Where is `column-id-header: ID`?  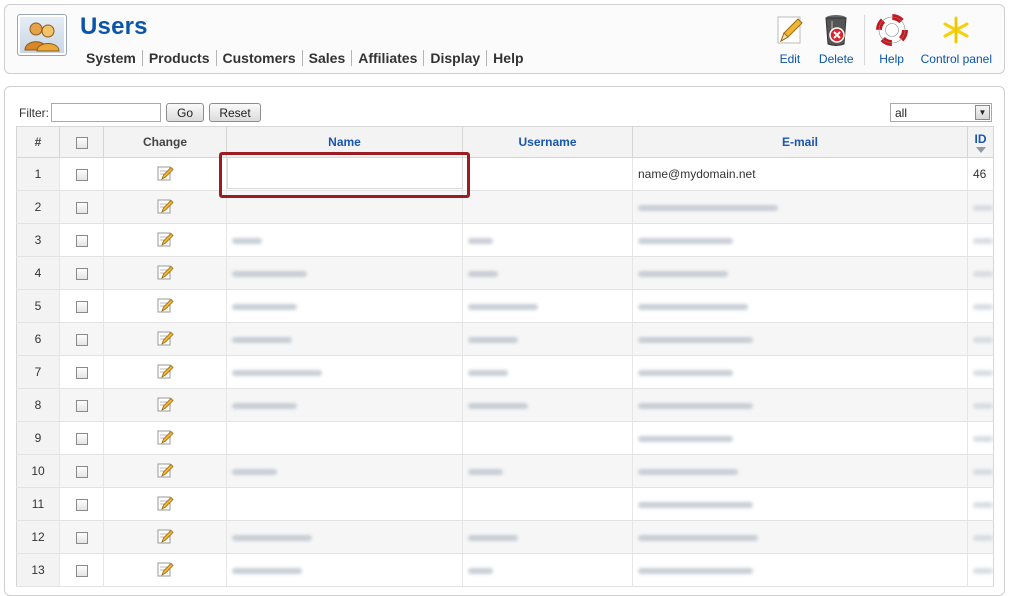 column-id-header: ID is located at coordinates (980, 142).